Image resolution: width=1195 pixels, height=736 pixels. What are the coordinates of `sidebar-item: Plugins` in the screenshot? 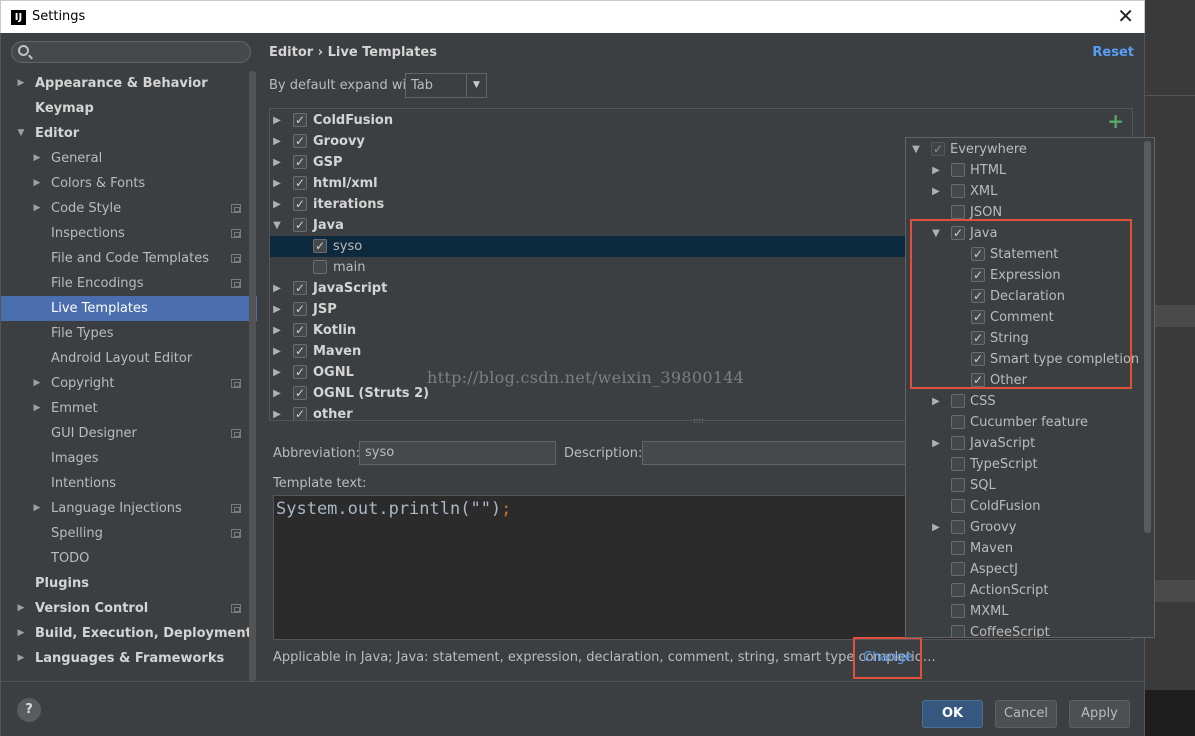 It's located at (129, 583).